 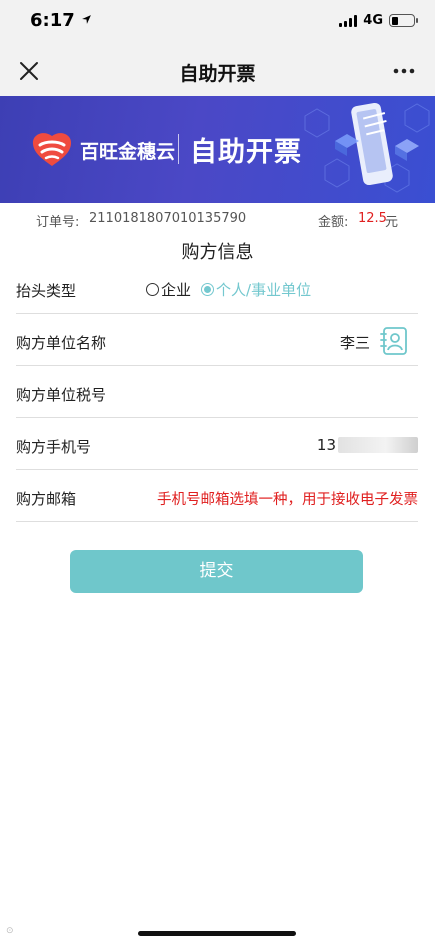 I want to click on phone-value: 13, so click(x=326, y=445).